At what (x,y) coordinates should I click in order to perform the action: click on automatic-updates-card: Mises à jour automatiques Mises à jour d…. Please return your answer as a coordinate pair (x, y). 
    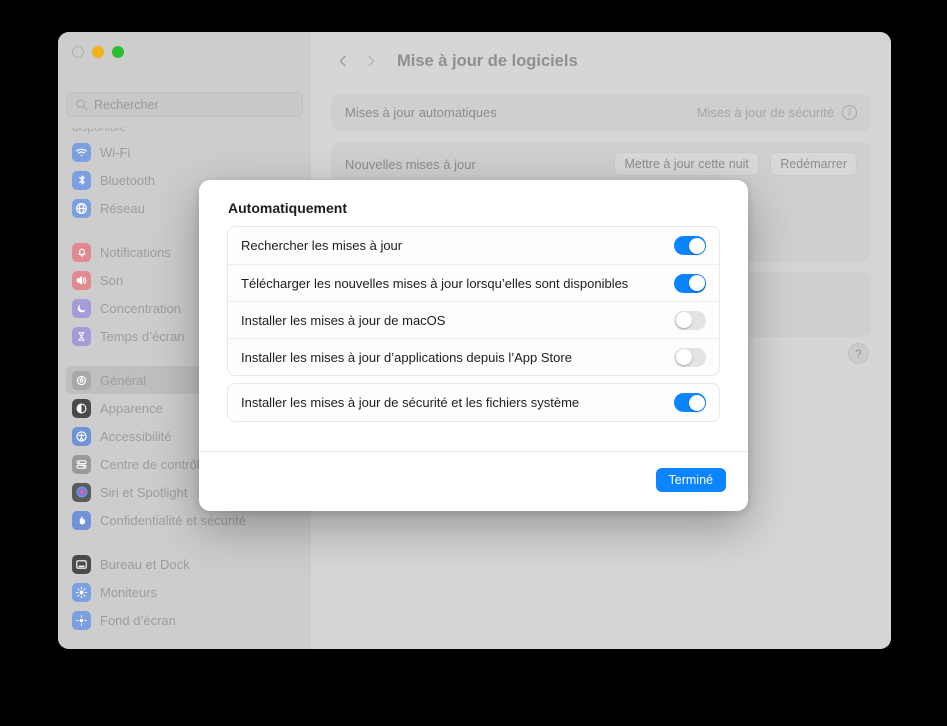
    Looking at the image, I should click on (601, 112).